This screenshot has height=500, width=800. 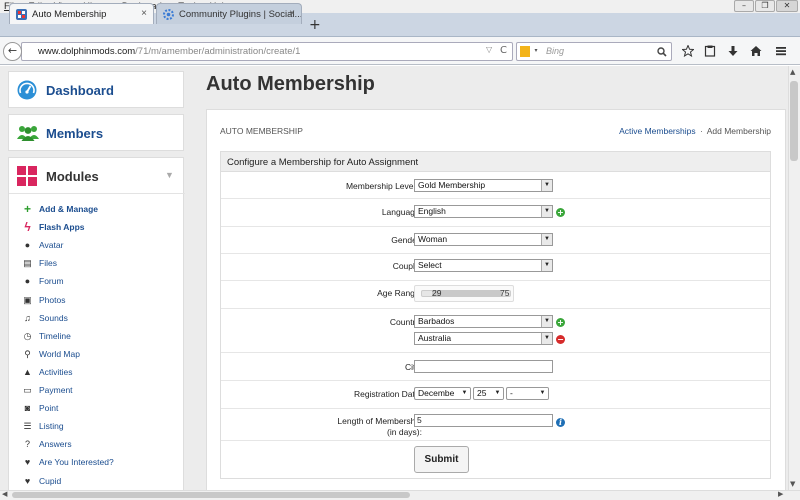 I want to click on sidebar-dashboard: Dashboard, so click(x=96, y=89).